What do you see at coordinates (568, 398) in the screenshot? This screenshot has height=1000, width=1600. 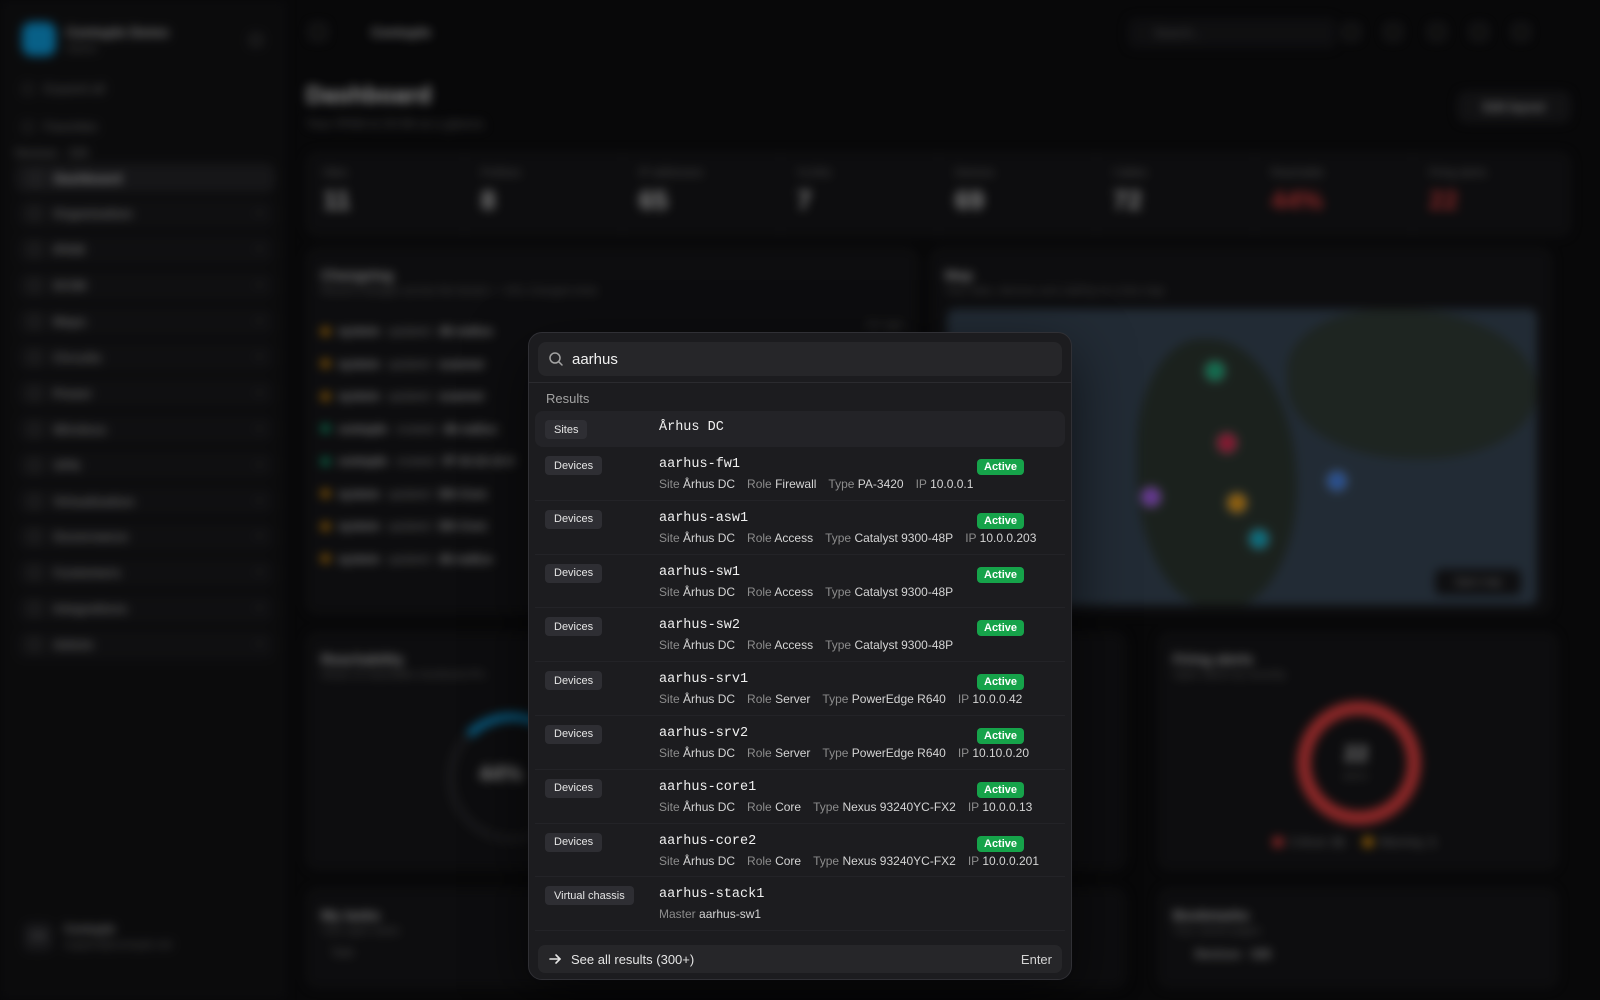 I see `results-heading: Results` at bounding box center [568, 398].